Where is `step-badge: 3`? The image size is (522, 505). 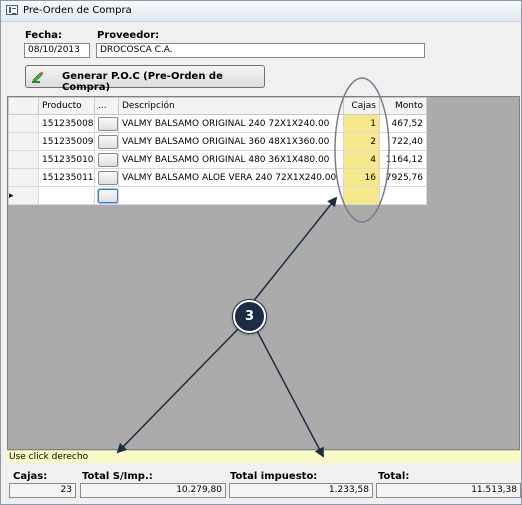
step-badge: 3 is located at coordinates (249, 316).